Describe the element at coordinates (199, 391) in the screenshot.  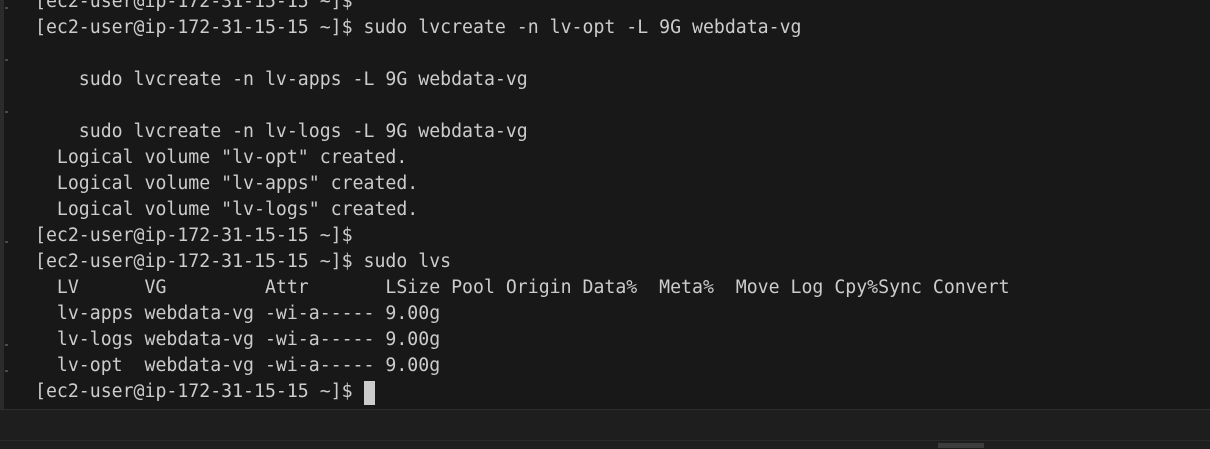
I see `terminal-prompt-line: [ec2-user@ip-172-31-15-15 ~]$` at that location.